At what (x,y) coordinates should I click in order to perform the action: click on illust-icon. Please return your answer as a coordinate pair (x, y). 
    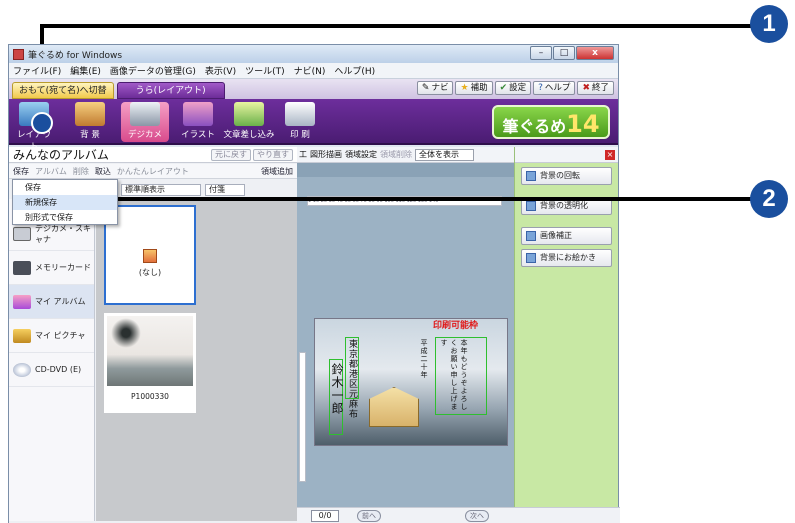
    Looking at the image, I should click on (198, 114).